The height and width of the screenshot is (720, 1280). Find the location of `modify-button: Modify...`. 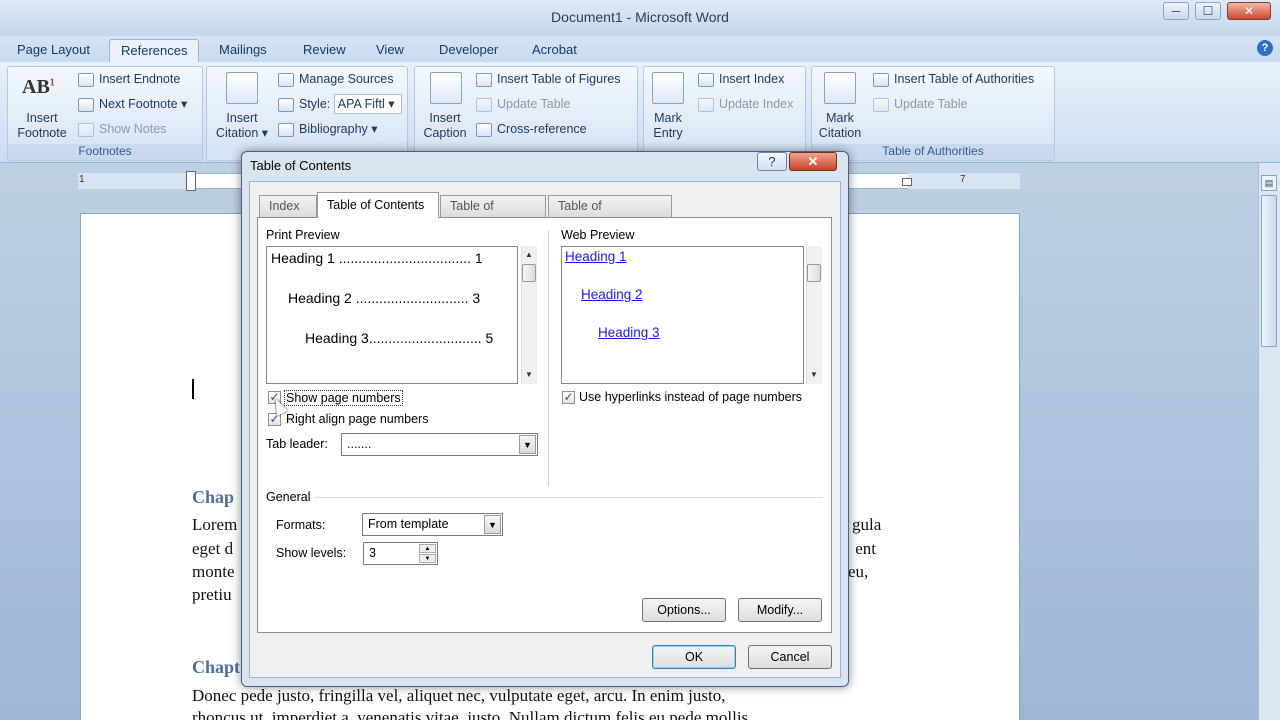

modify-button: Modify... is located at coordinates (780, 610).